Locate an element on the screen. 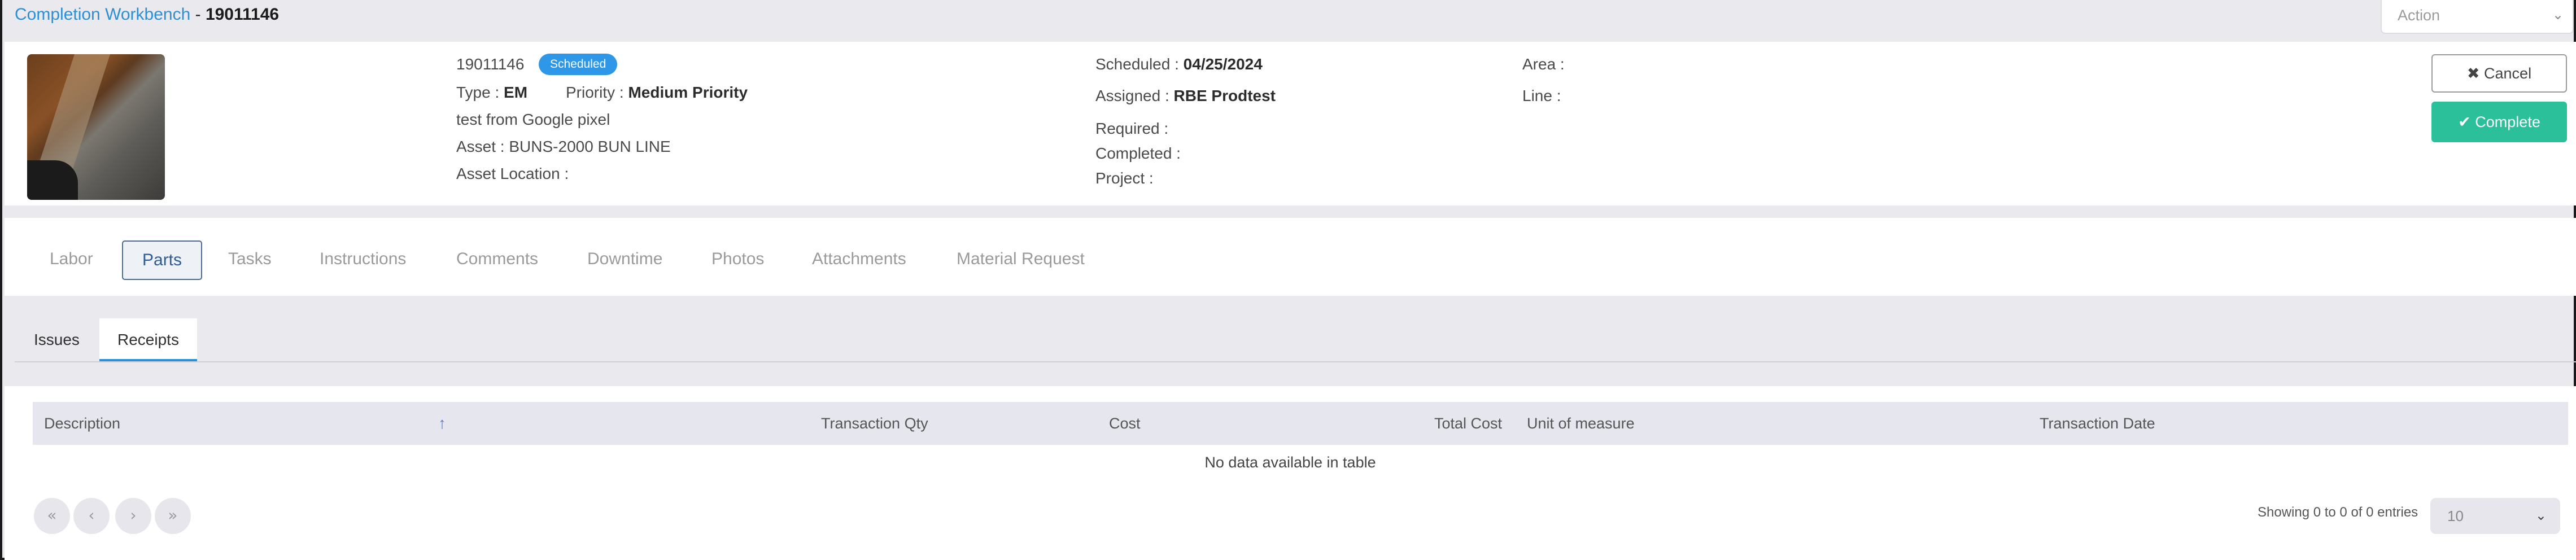 The width and height of the screenshot is (2576, 560). page-title: Completion Workbench - 19011146 is located at coordinates (147, 14).